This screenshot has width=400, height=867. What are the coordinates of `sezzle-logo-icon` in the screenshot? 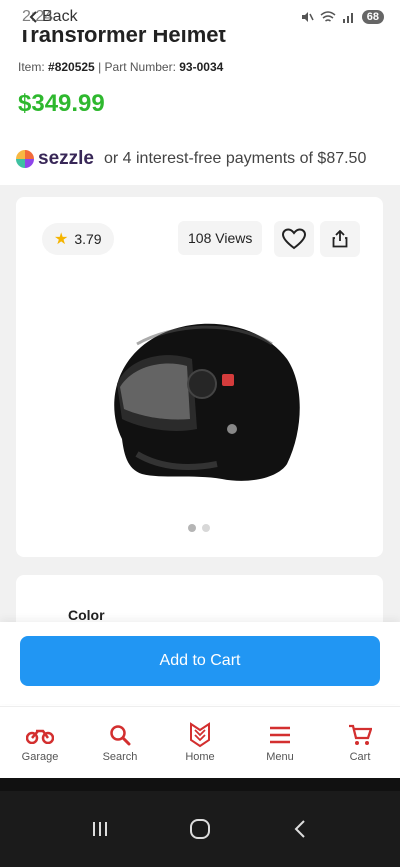 It's located at (25, 159).